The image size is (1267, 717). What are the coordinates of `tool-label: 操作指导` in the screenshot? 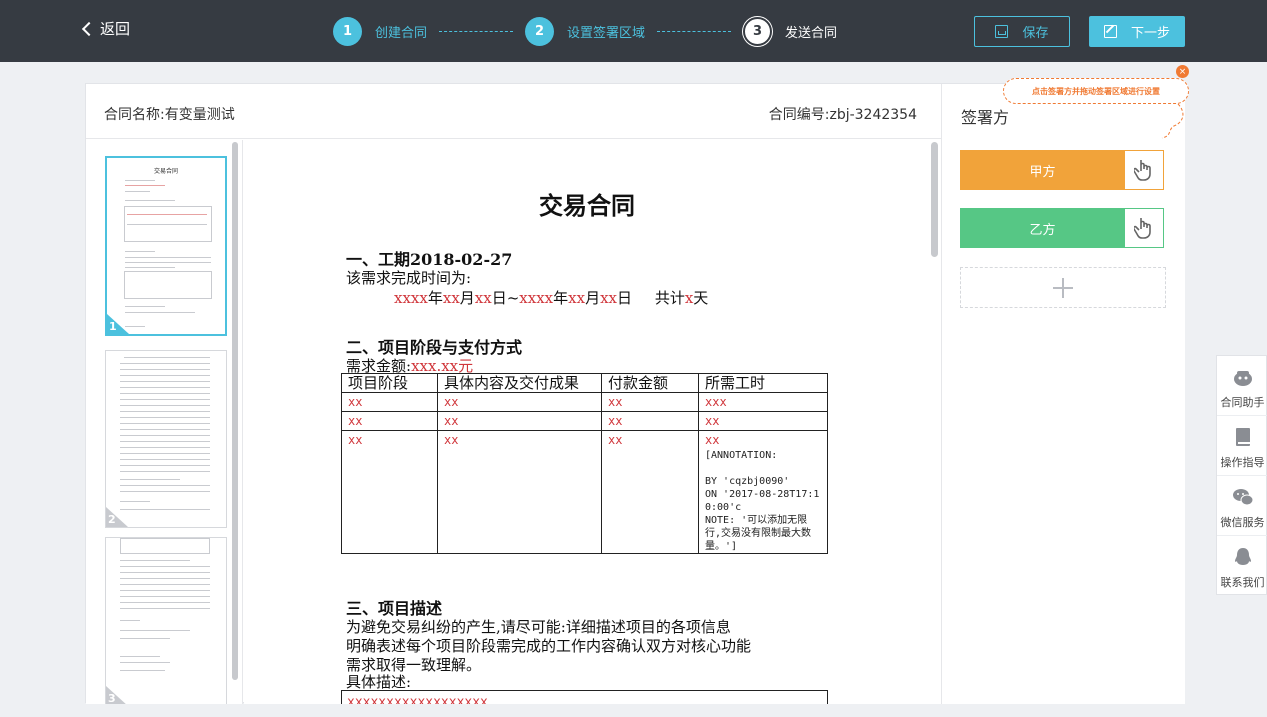 It's located at (1242, 462).